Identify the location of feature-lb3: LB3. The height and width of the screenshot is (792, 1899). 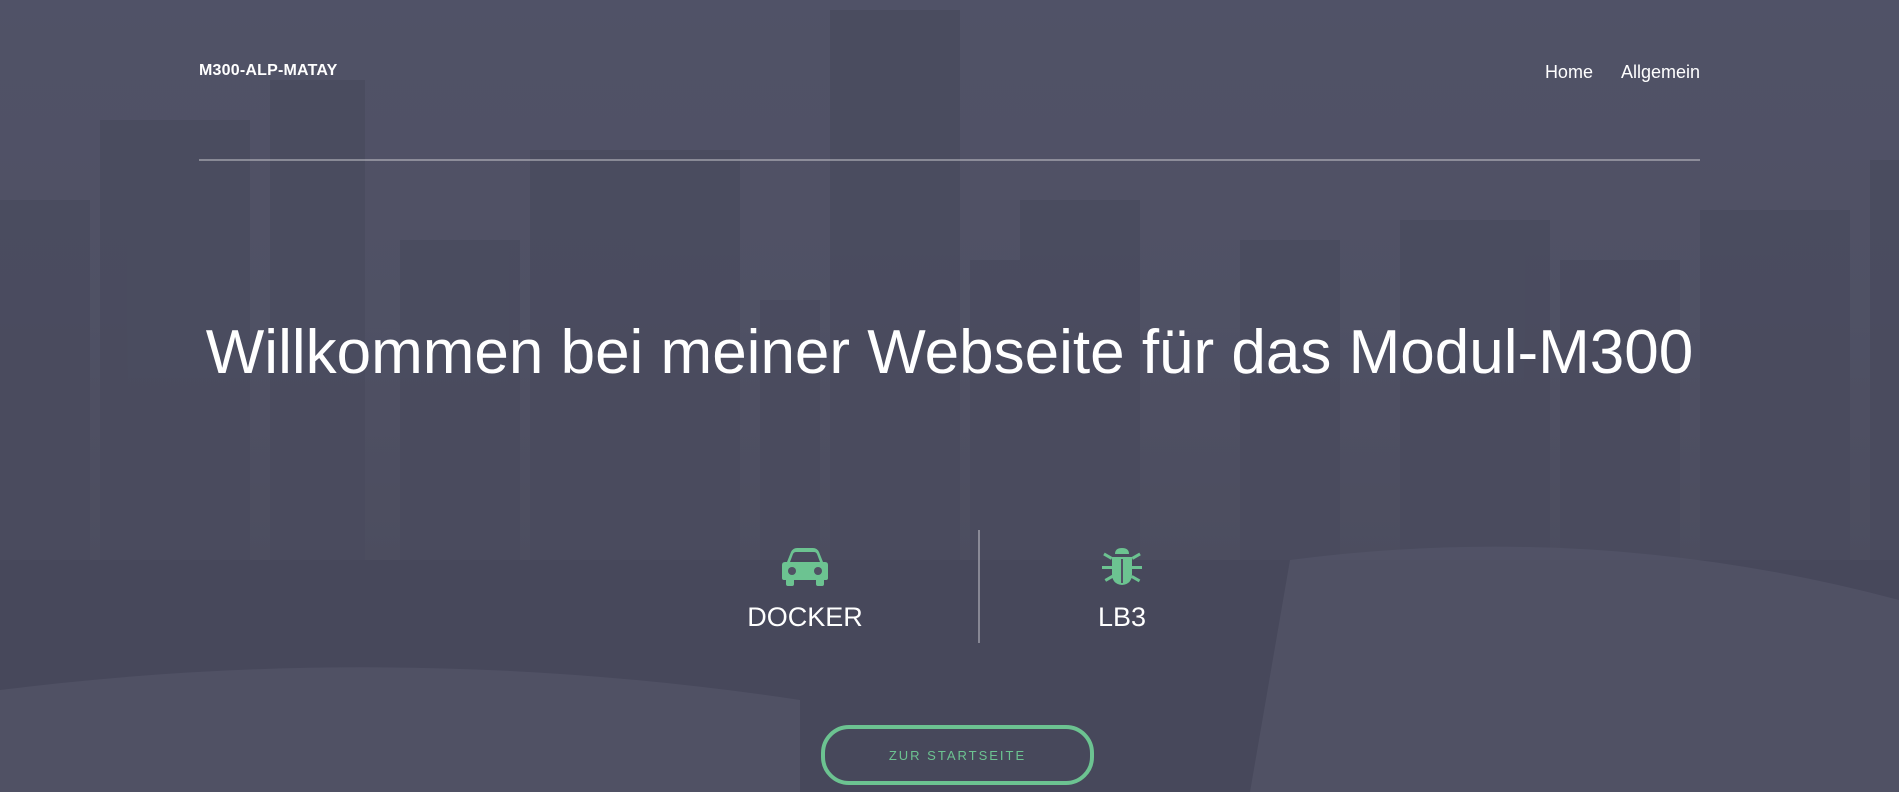
(1122, 581).